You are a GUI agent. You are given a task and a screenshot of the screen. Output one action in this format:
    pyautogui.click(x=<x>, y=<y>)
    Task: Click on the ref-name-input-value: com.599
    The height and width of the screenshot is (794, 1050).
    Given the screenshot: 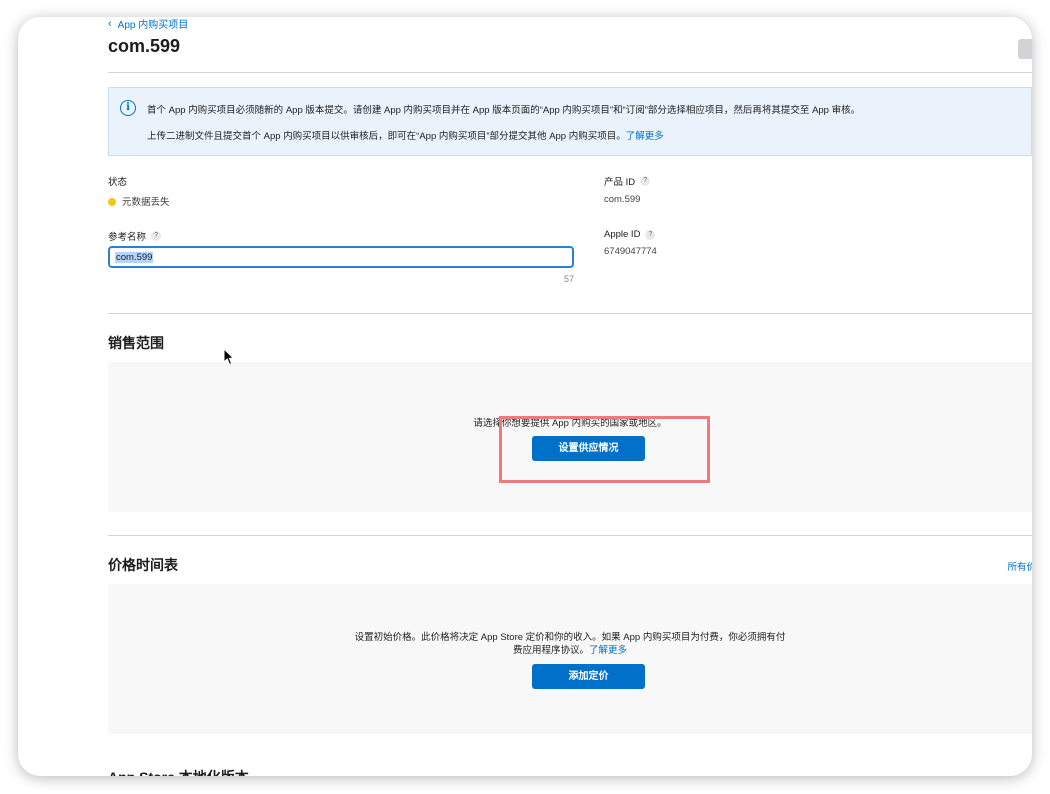 What is the action you would take?
    pyautogui.click(x=134, y=257)
    